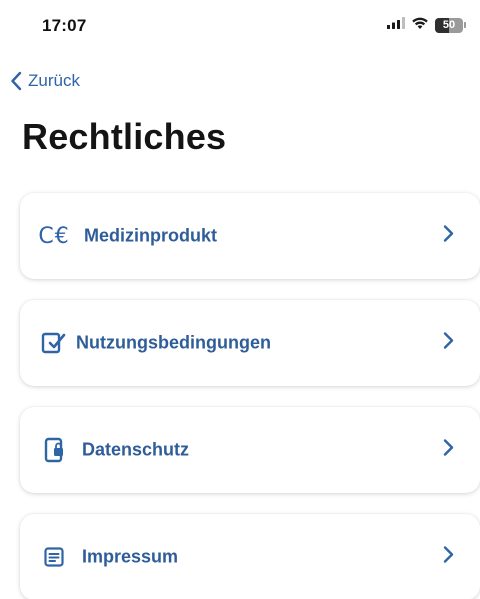 This screenshot has height=599, width=480. I want to click on ce-mark-text: C€, so click(54, 236).